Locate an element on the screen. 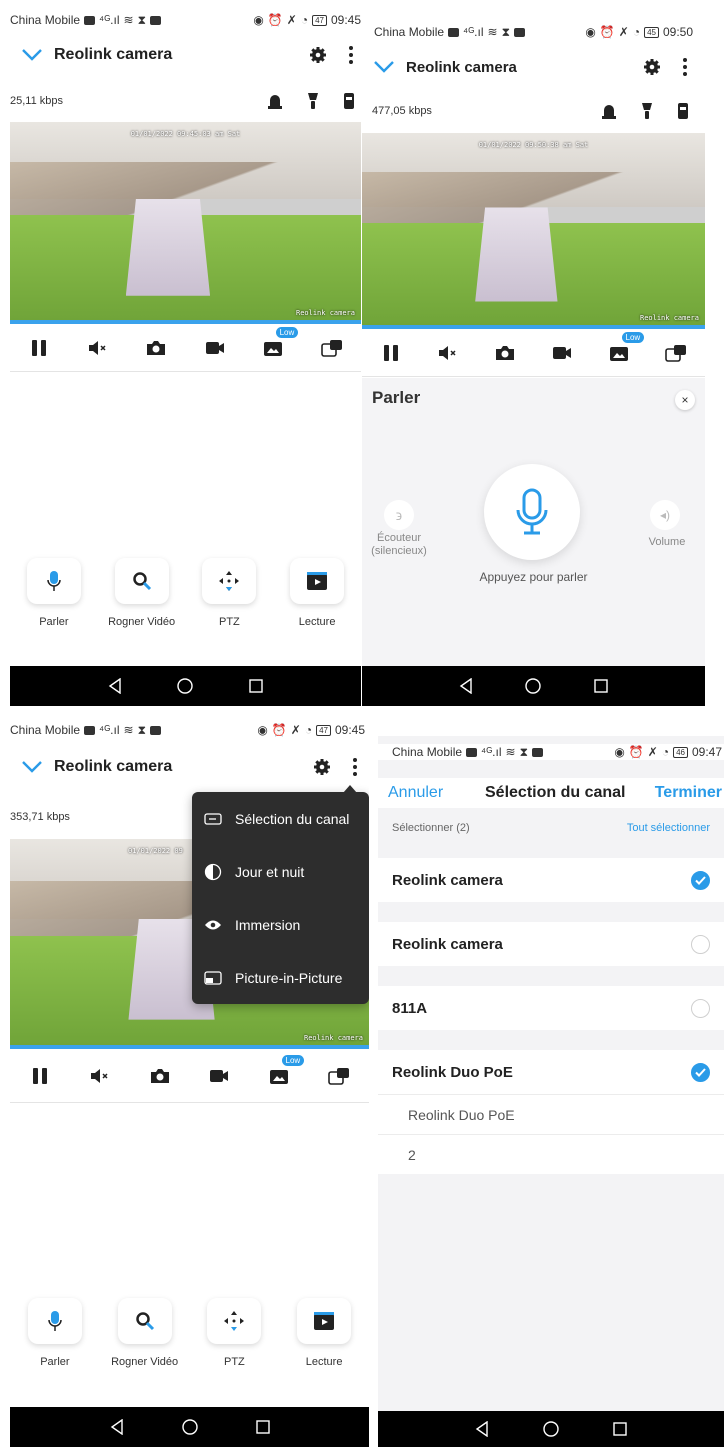 The width and height of the screenshot is (724, 1447). close-icon: × is located at coordinates (685, 400).